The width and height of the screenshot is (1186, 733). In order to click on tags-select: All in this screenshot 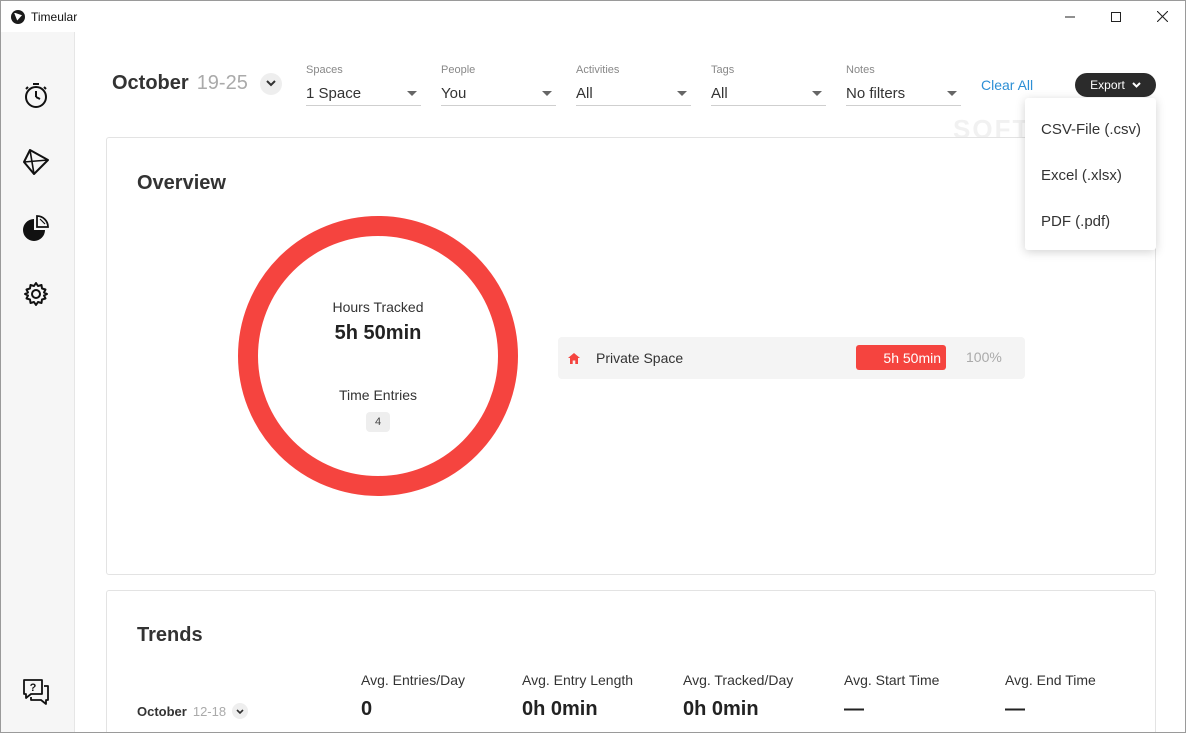, I will do `click(768, 94)`.